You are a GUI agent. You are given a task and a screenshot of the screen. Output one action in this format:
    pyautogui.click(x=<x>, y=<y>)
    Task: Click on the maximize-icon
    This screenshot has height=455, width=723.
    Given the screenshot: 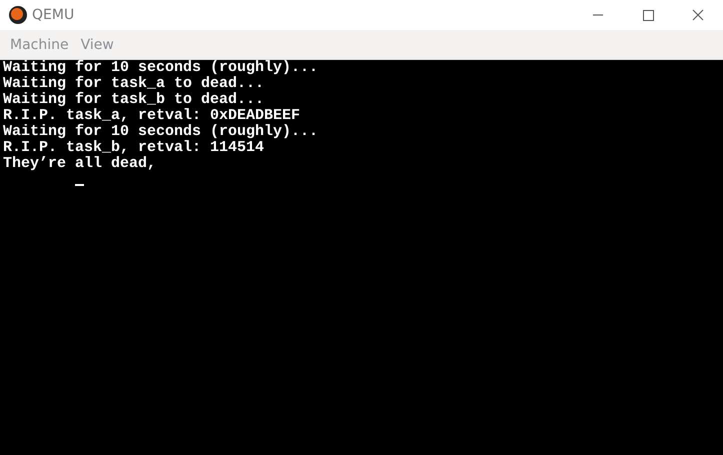 What is the action you would take?
    pyautogui.click(x=648, y=15)
    